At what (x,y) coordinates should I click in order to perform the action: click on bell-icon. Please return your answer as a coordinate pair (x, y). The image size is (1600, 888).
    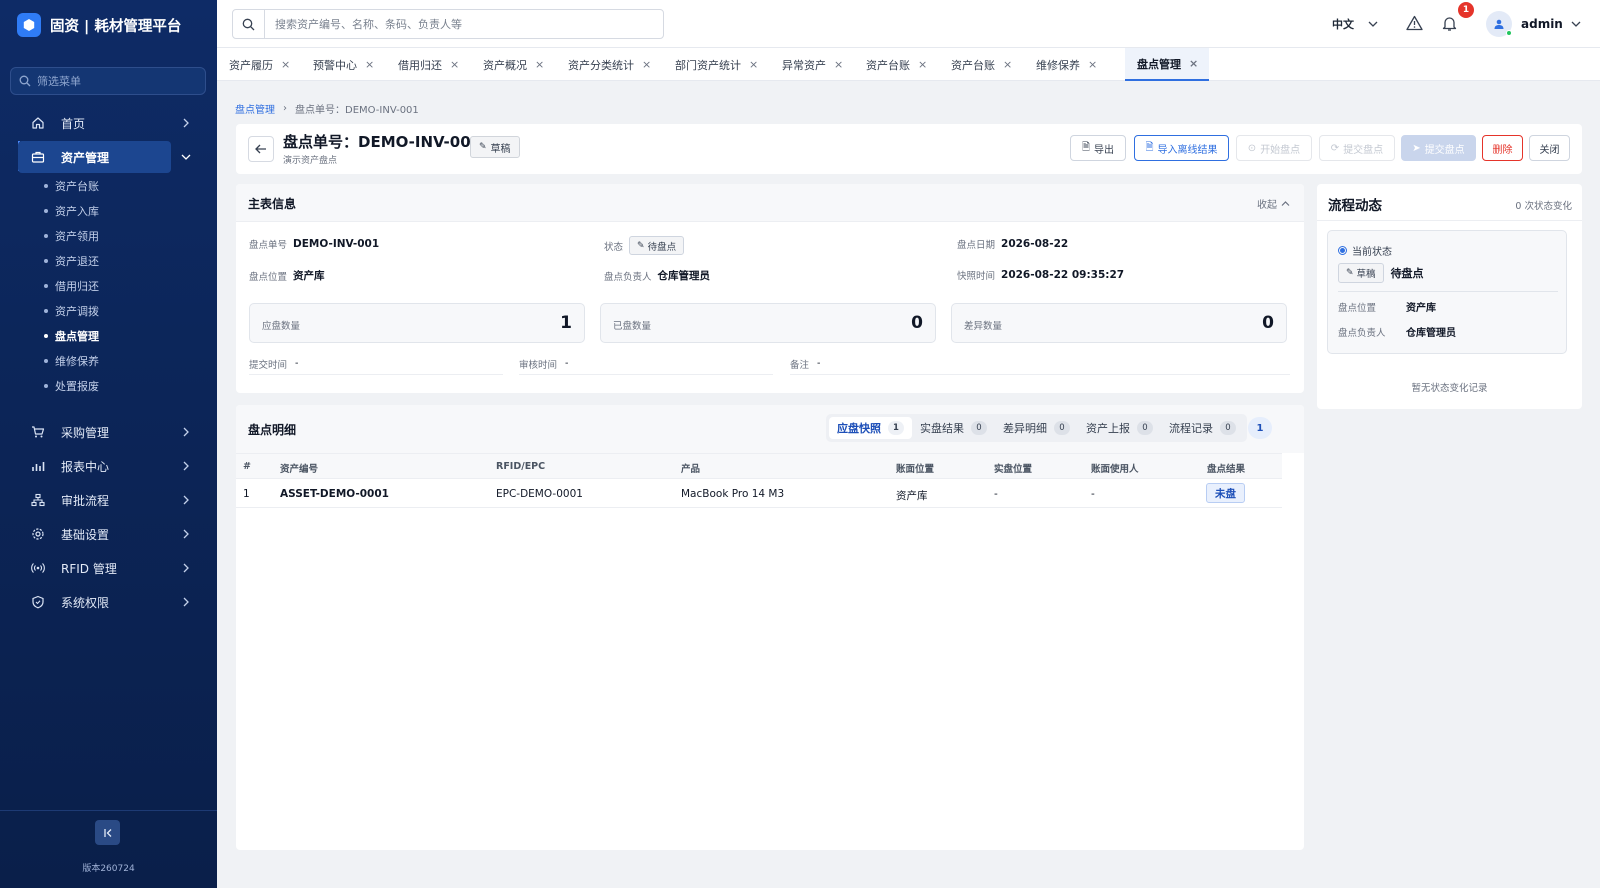
    Looking at the image, I should click on (1449, 23).